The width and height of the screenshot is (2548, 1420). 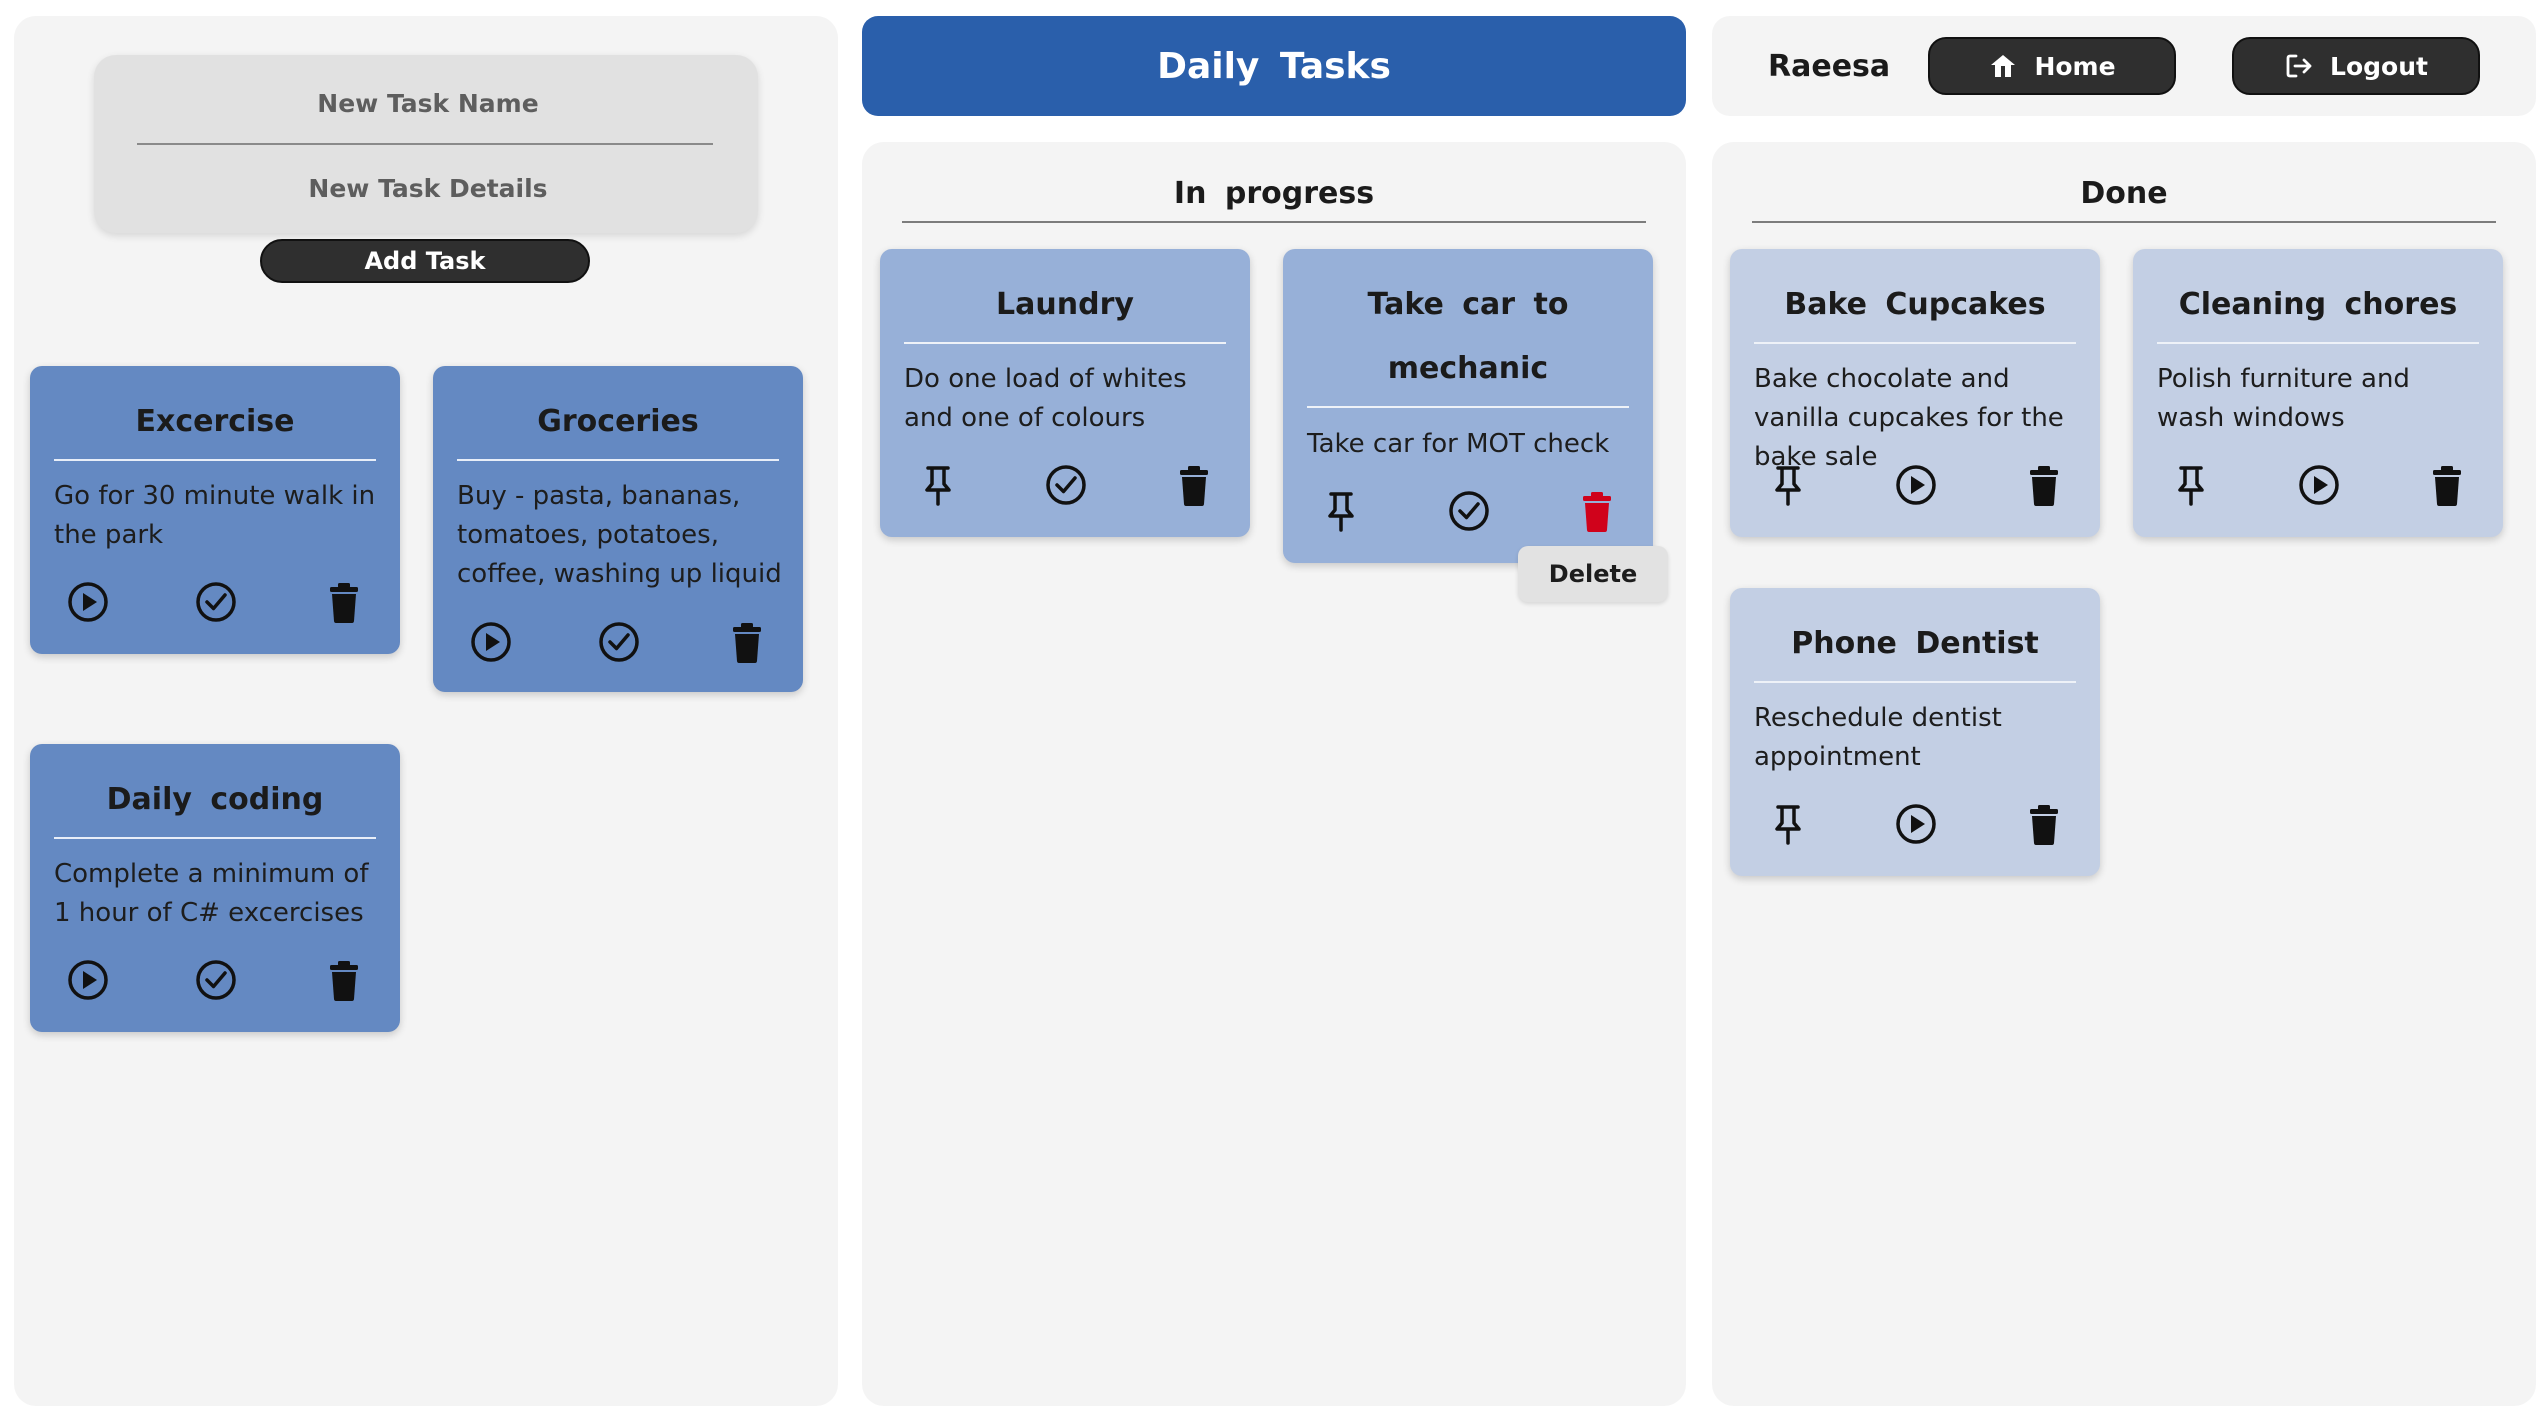 What do you see at coordinates (1878, 737) in the screenshot?
I see `task-details: Reschedule dentist appointment` at bounding box center [1878, 737].